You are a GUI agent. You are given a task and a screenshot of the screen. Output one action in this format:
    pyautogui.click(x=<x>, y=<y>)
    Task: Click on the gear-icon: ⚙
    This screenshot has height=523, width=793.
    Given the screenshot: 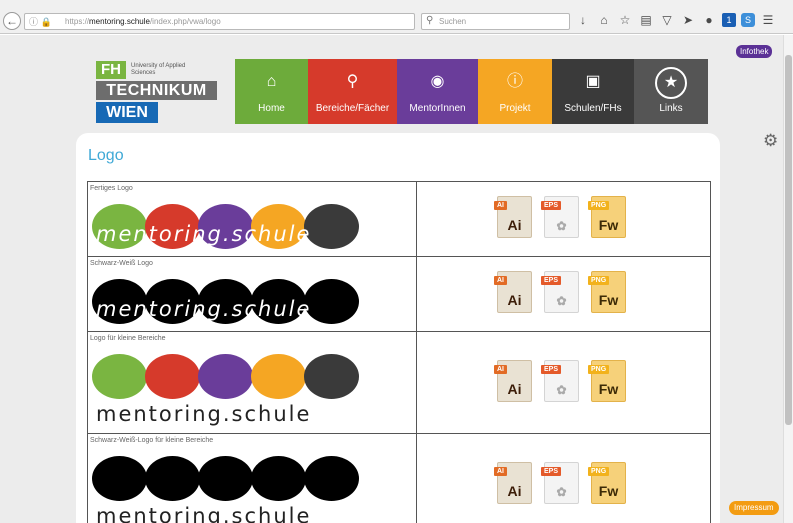 What is the action you would take?
    pyautogui.click(x=770, y=141)
    